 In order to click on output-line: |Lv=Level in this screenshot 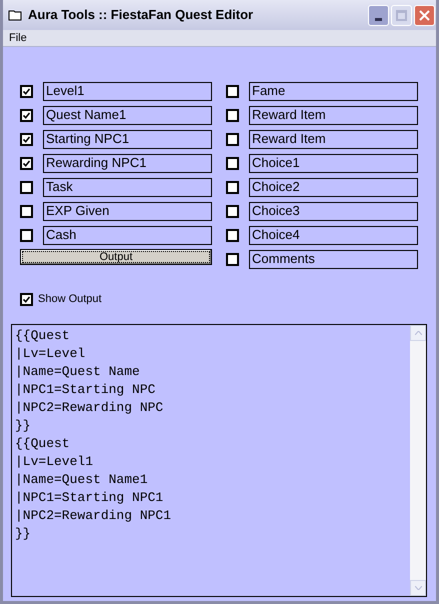, I will do `click(50, 353)`.